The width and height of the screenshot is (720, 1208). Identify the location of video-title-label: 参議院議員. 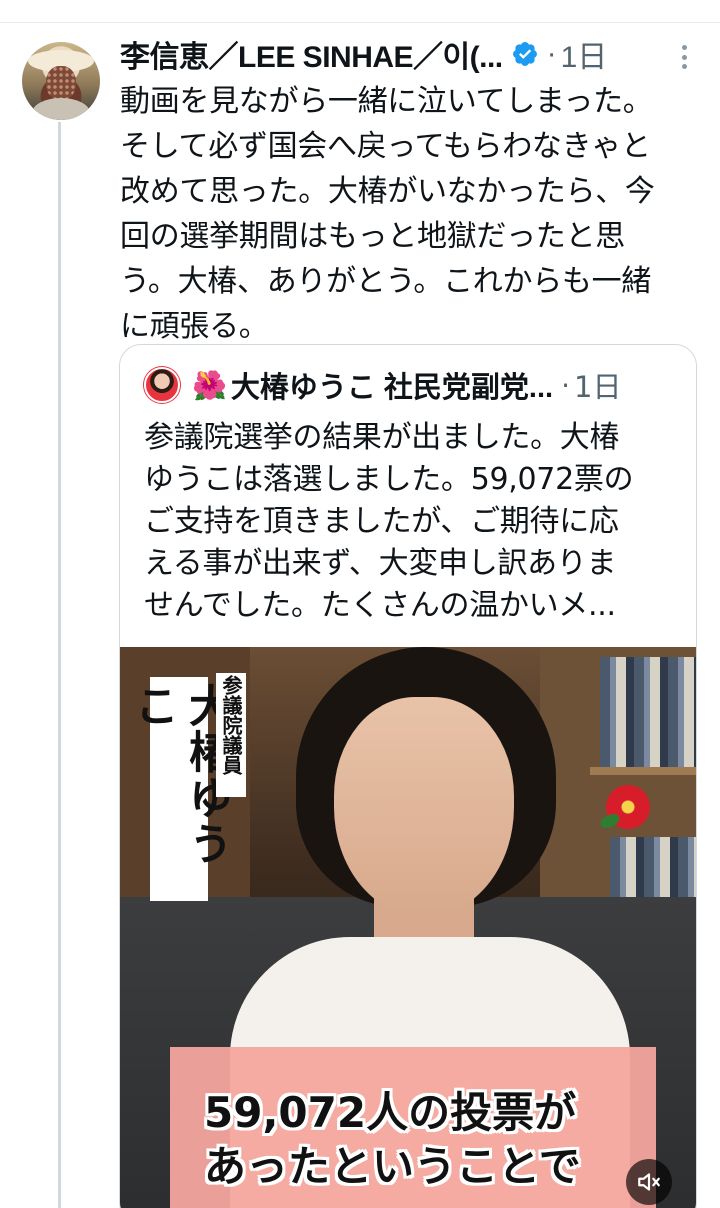
(231, 735).